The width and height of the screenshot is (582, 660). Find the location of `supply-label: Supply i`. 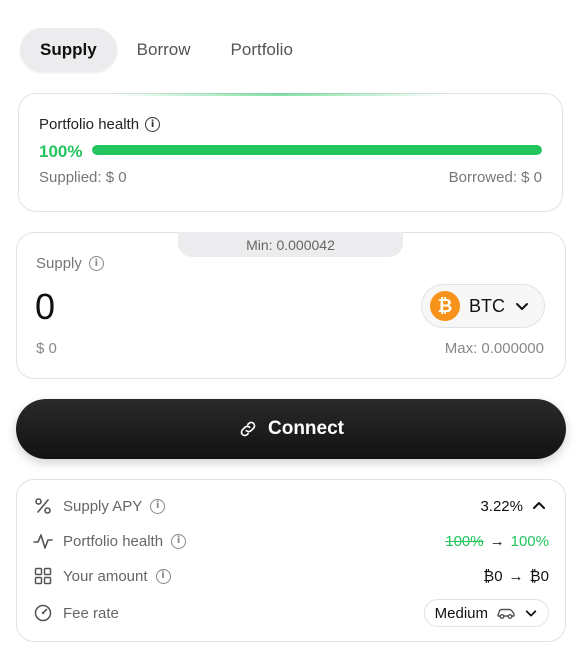

supply-label: Supply i is located at coordinates (70, 263).